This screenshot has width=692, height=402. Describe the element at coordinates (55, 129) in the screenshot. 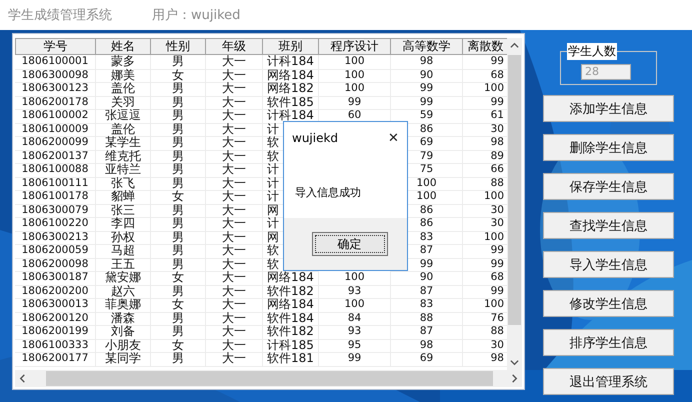

I see `table-cell: 1806100009` at that location.